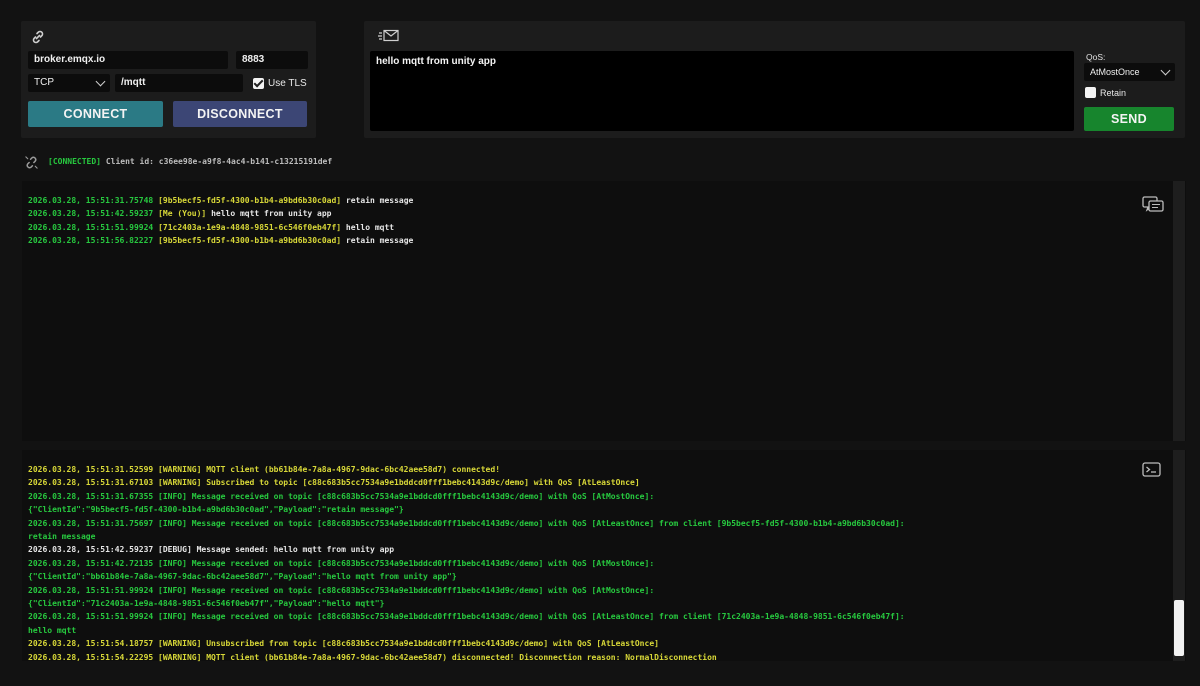  Describe the element at coordinates (1179, 628) in the screenshot. I see `console-scroll-thumb` at that location.